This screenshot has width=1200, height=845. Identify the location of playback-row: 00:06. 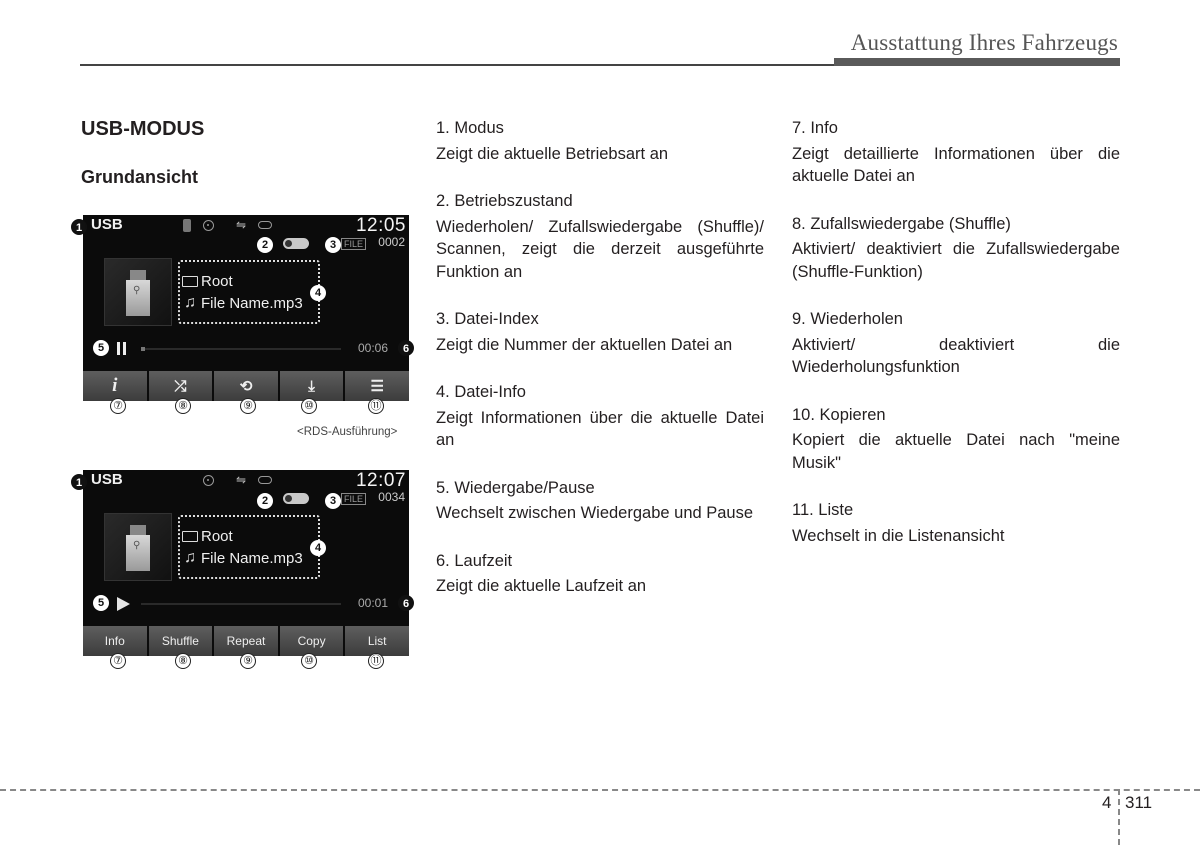
(248, 349).